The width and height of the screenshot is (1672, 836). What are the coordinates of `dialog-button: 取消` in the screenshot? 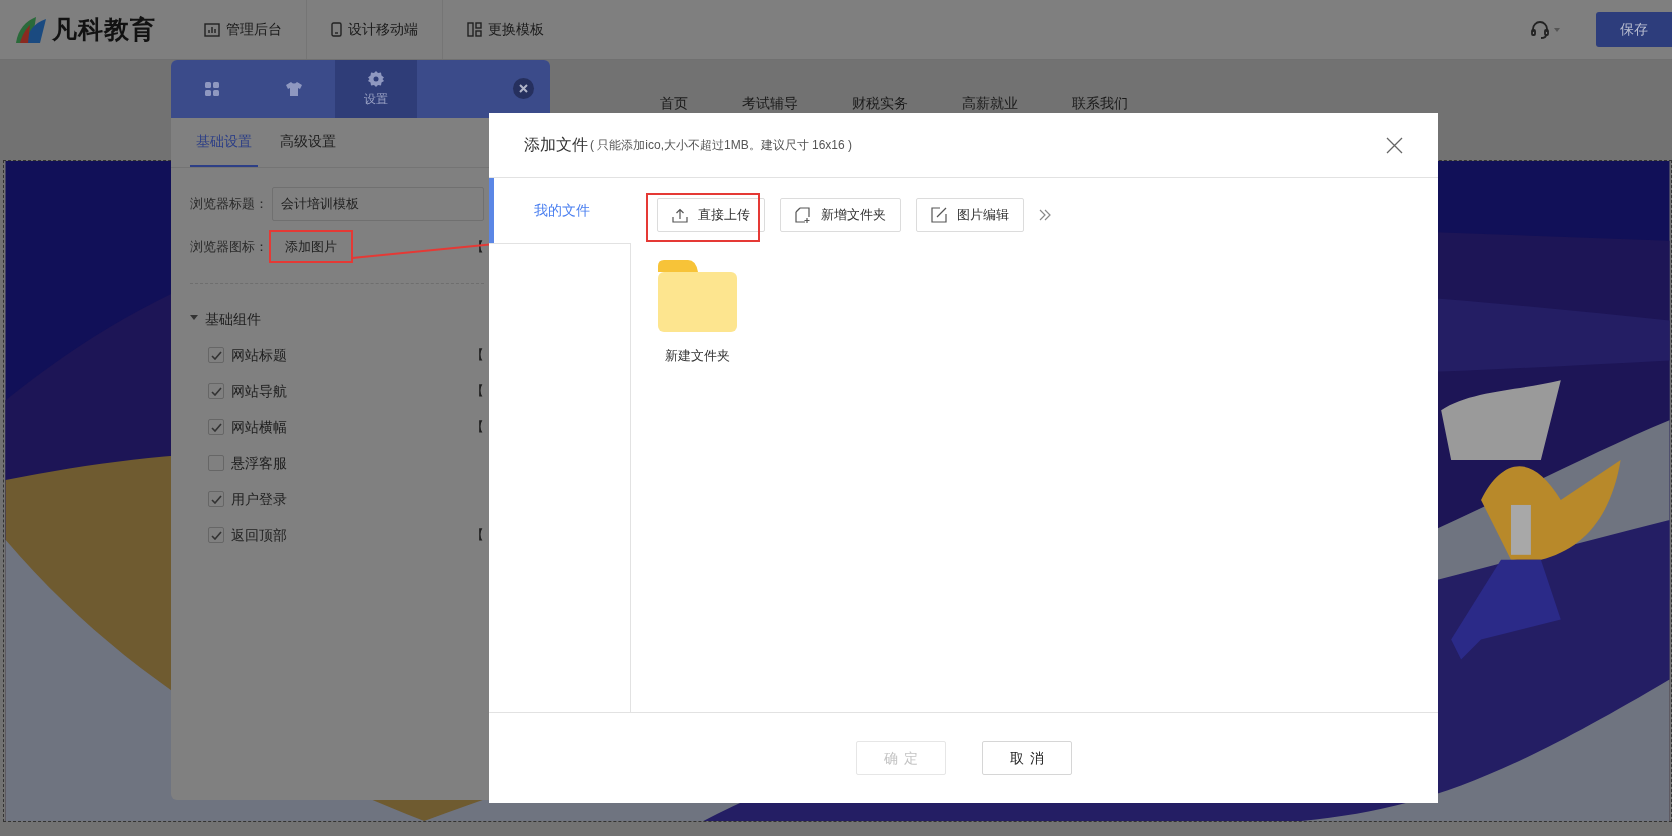 It's located at (1026, 758).